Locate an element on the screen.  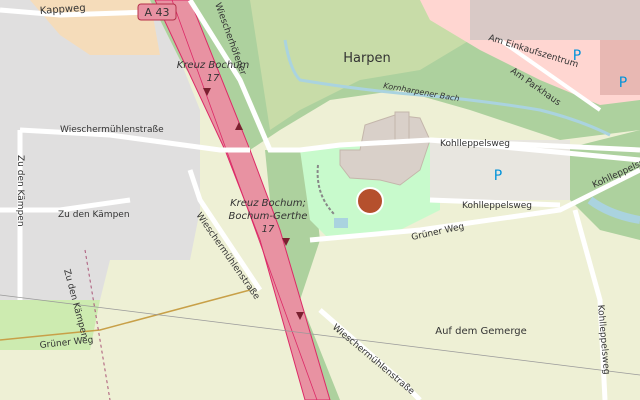
location-marker is located at coordinates (370, 201).